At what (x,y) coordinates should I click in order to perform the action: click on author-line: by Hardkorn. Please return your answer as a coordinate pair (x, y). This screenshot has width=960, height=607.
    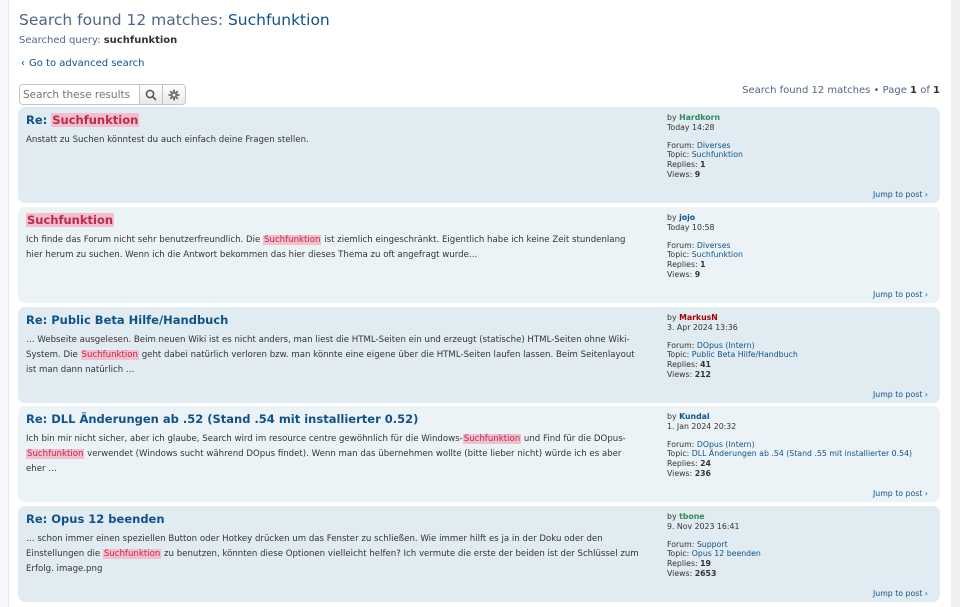
    Looking at the image, I should click on (705, 118).